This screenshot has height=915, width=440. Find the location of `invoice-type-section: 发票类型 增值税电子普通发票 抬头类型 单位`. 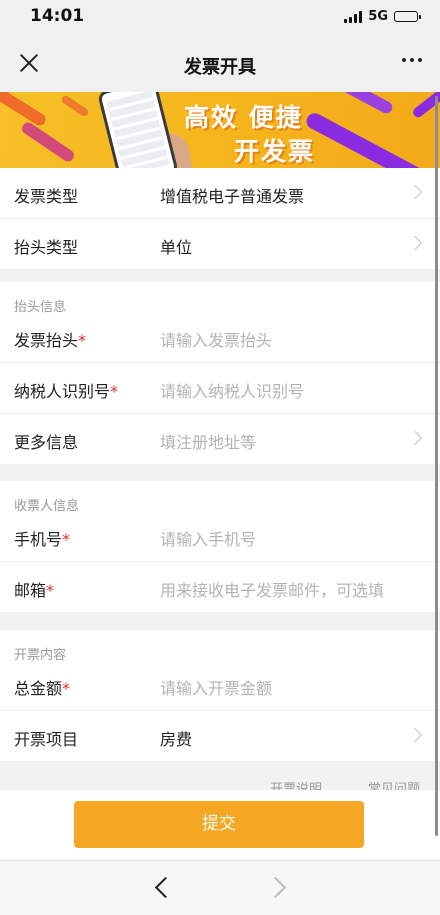

invoice-type-section: 发票类型 增值税电子普通发票 抬头类型 单位 is located at coordinates (220, 218).